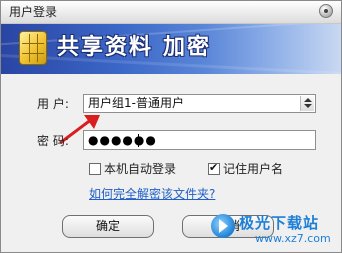  I want to click on banner-title-part2: 加密, so click(187, 47).